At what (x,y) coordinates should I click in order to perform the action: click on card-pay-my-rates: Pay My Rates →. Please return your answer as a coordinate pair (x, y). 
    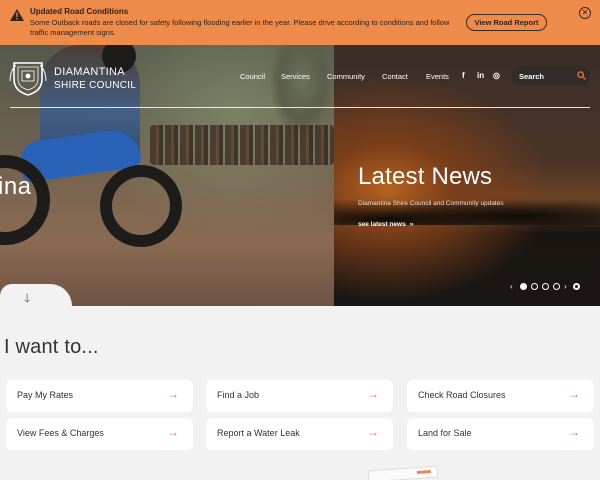
    Looking at the image, I should click on (99, 396).